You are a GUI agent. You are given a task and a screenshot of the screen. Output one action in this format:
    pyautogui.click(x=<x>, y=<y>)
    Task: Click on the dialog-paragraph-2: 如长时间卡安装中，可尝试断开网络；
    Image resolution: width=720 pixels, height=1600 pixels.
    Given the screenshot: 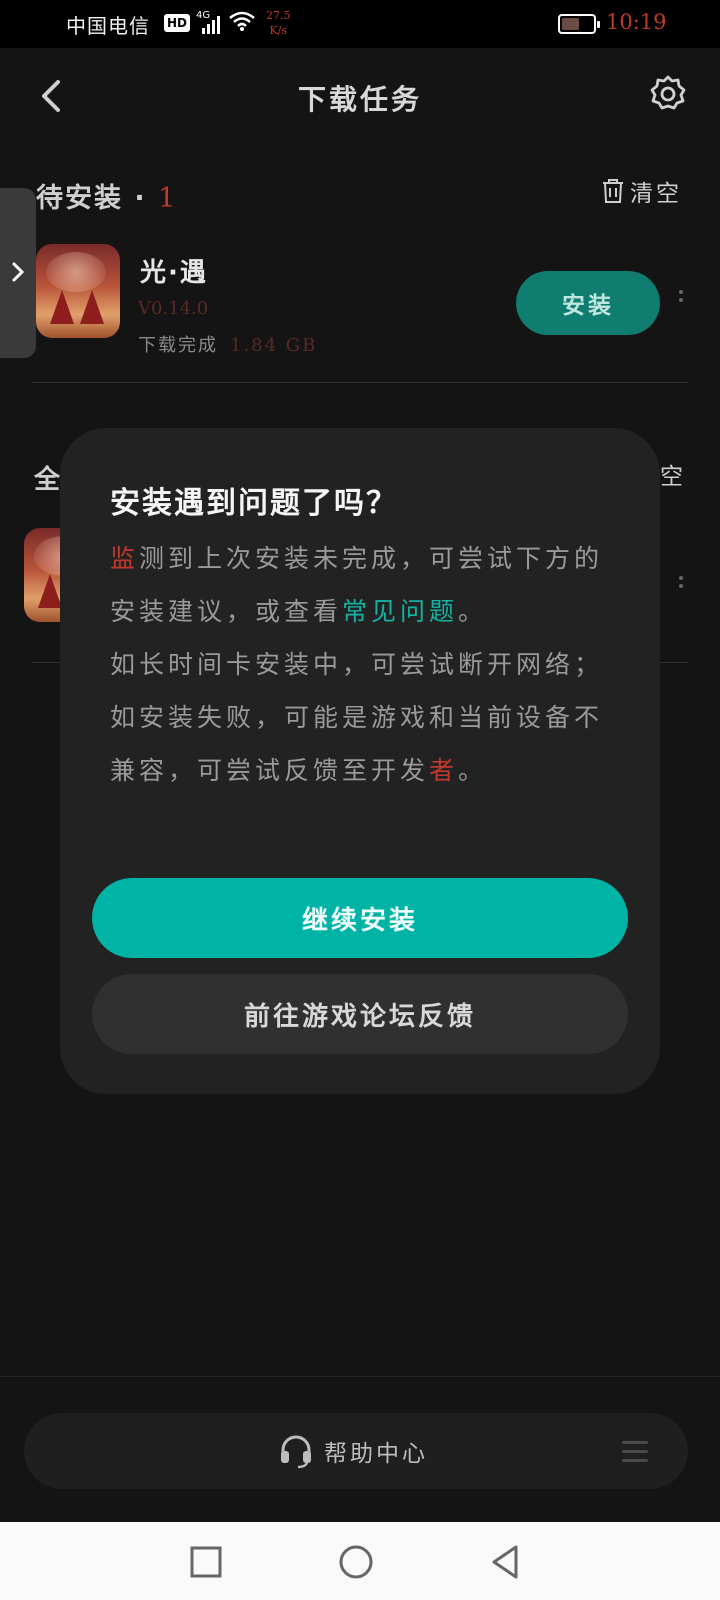 What is the action you would take?
    pyautogui.click(x=357, y=664)
    